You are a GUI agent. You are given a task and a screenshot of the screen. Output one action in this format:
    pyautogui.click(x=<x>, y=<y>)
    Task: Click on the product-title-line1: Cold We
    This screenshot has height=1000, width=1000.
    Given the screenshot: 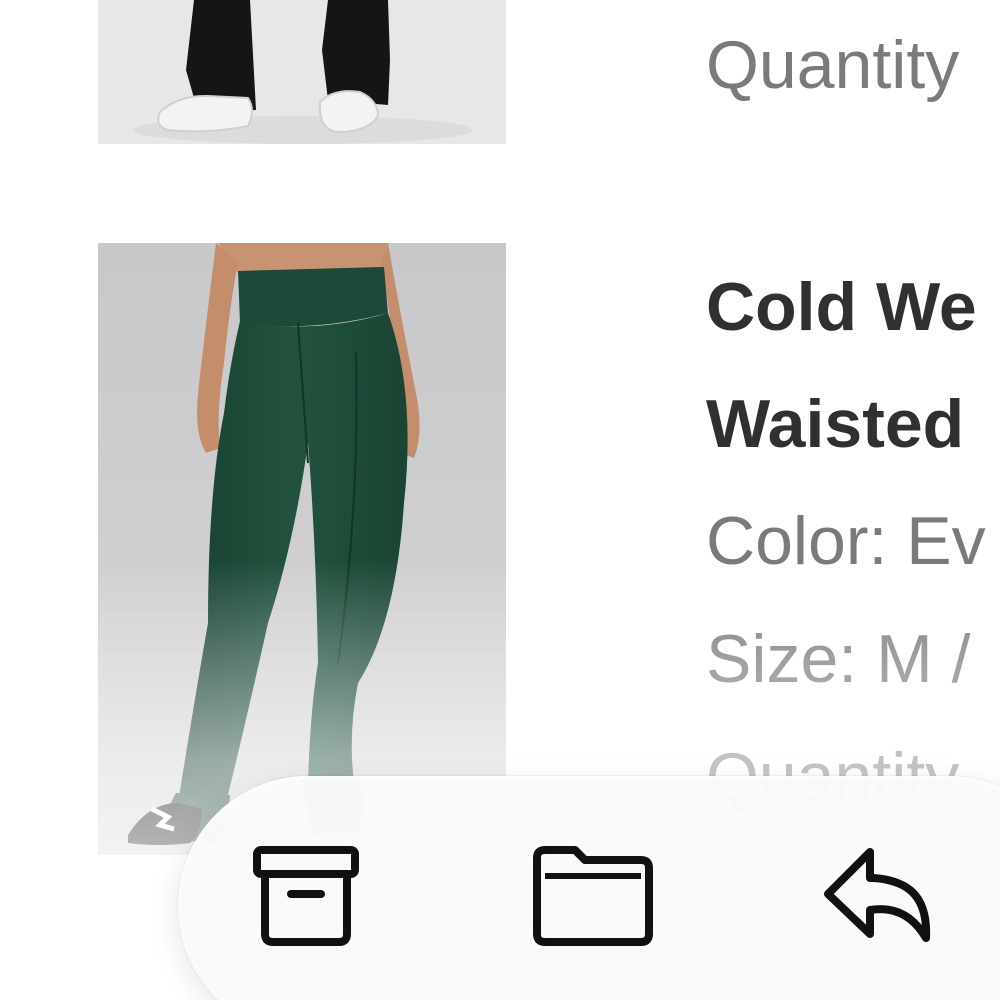 What is the action you would take?
    pyautogui.click(x=841, y=307)
    